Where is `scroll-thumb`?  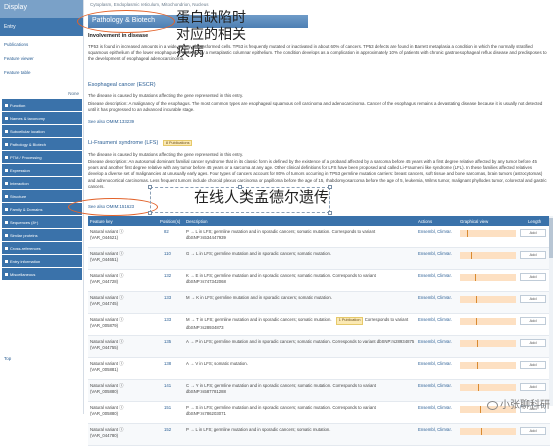
scroll-thumb is located at coordinates (551, 238).